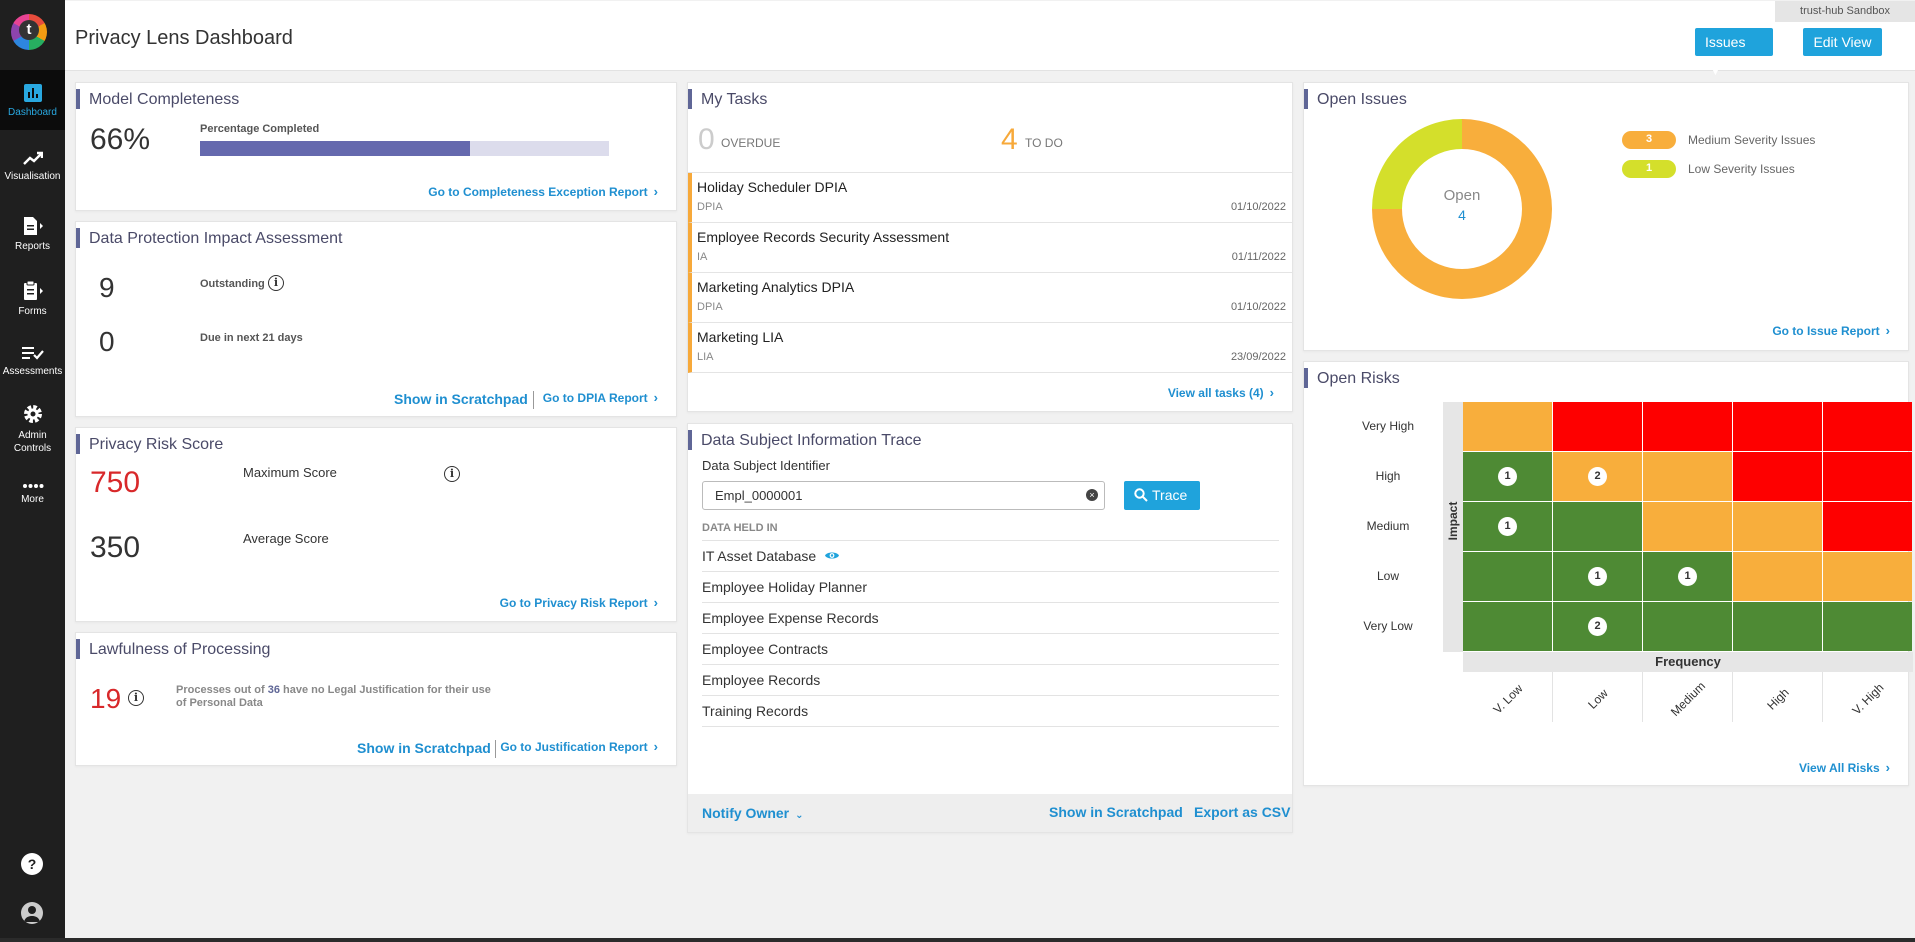  Describe the element at coordinates (990, 587) in the screenshot. I see `held-in-item: Employee Holiday Planner` at that location.